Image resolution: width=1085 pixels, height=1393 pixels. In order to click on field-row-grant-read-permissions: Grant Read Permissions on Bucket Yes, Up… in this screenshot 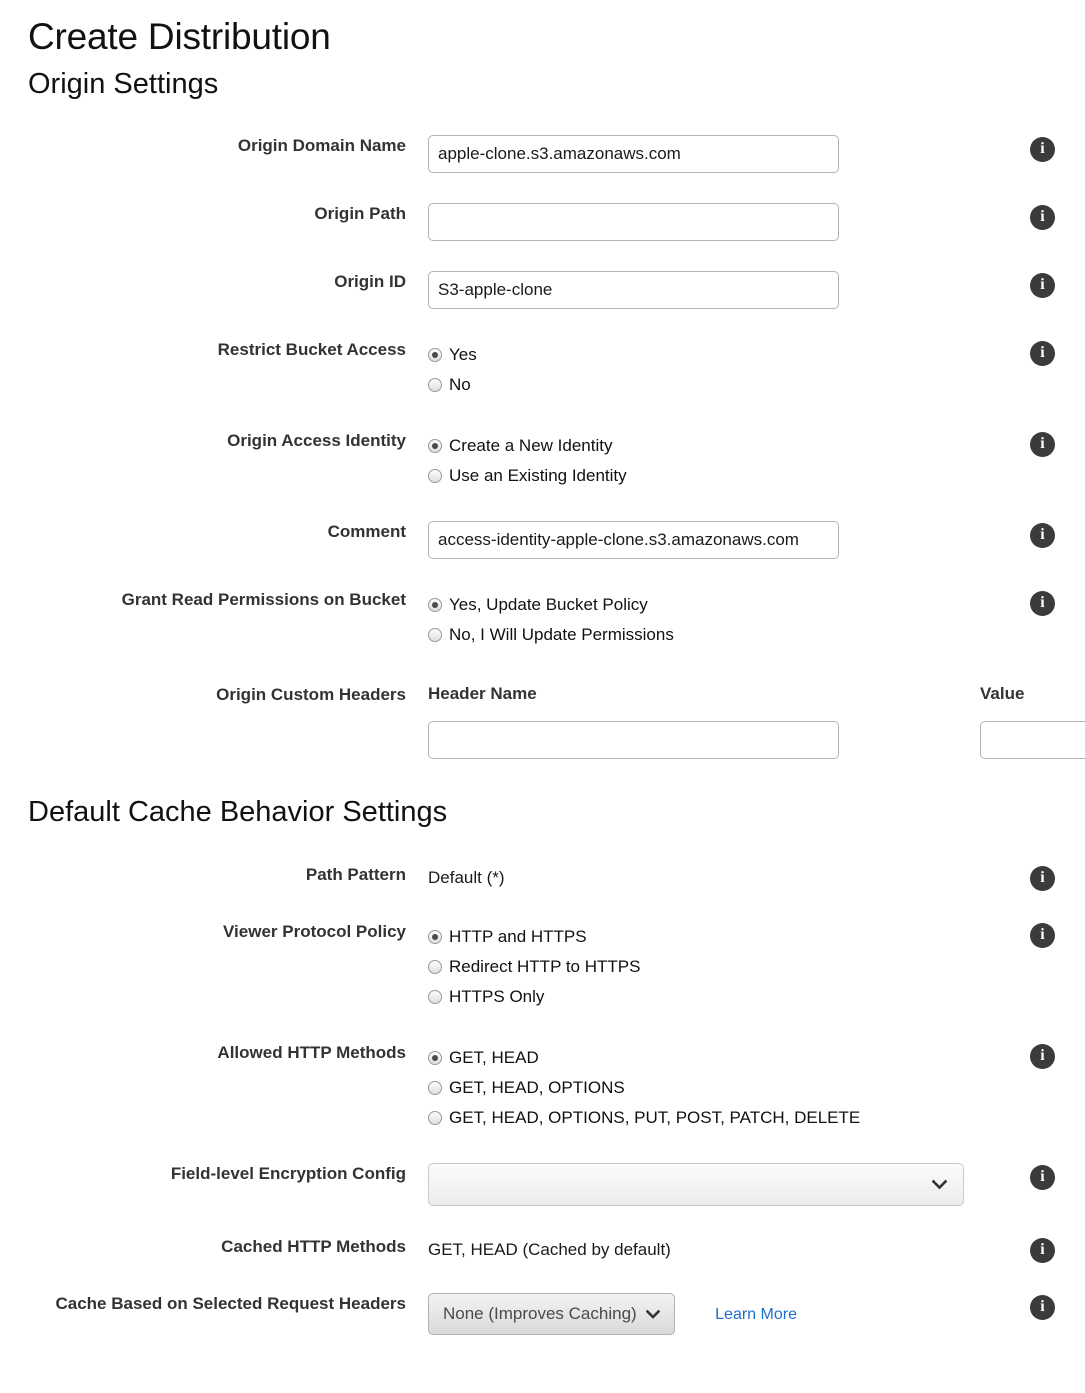, I will do `click(542, 619)`.